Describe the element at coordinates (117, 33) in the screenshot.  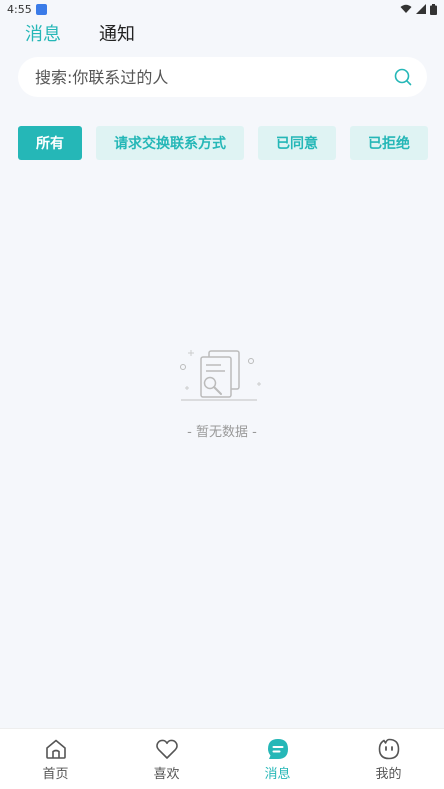
I see `tab-notifications: 通知` at that location.